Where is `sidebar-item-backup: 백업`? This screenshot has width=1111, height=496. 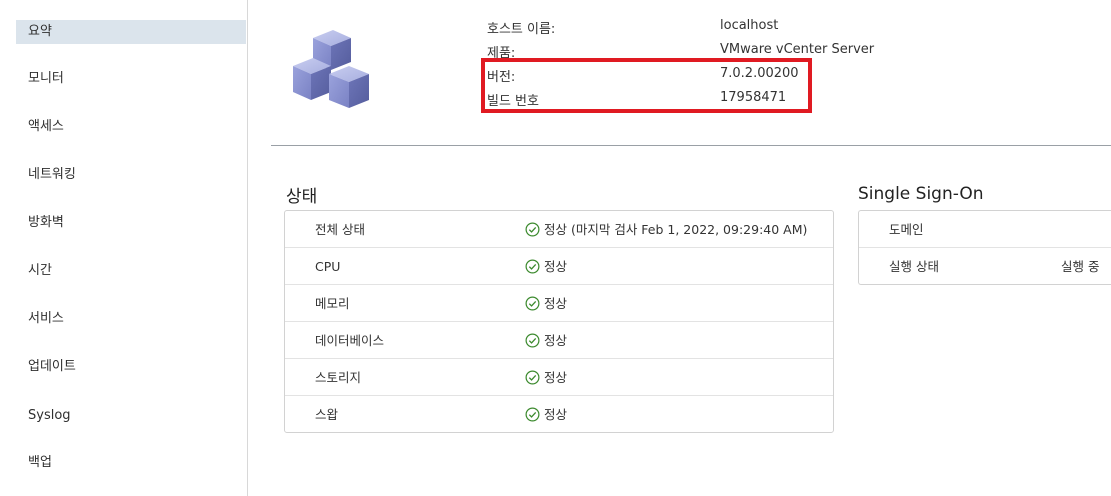
sidebar-item-backup: 백업 is located at coordinates (131, 463).